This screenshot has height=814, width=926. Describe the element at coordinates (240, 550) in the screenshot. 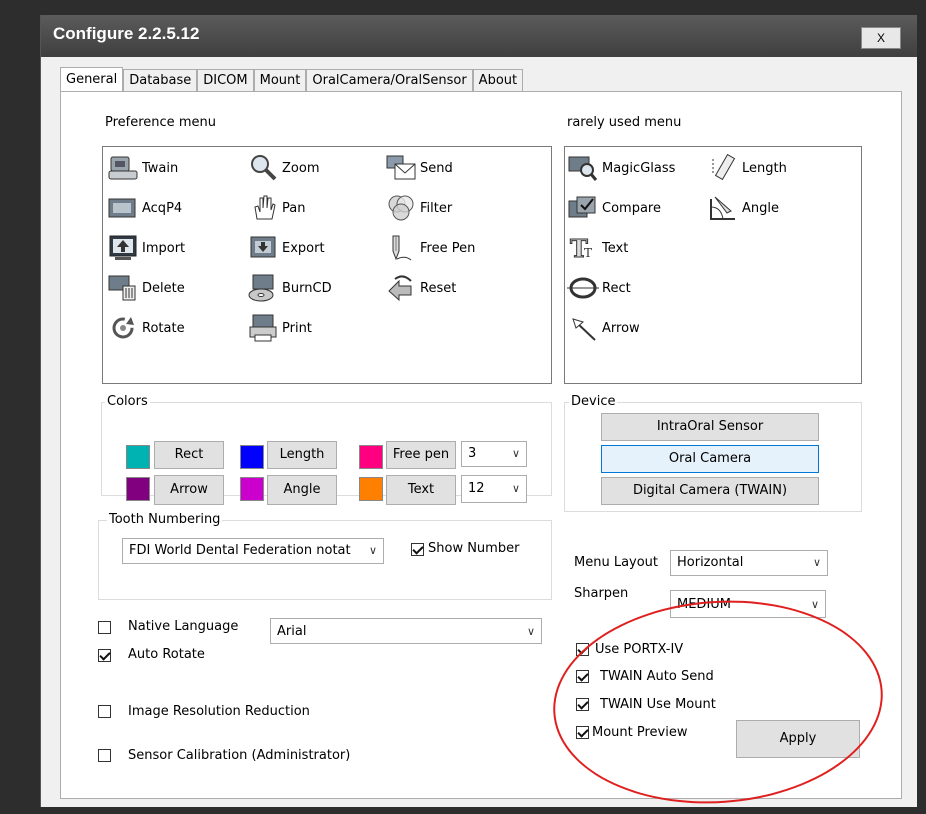

I see `tooth-numbering-value: FDI World Dental Federation notat` at that location.